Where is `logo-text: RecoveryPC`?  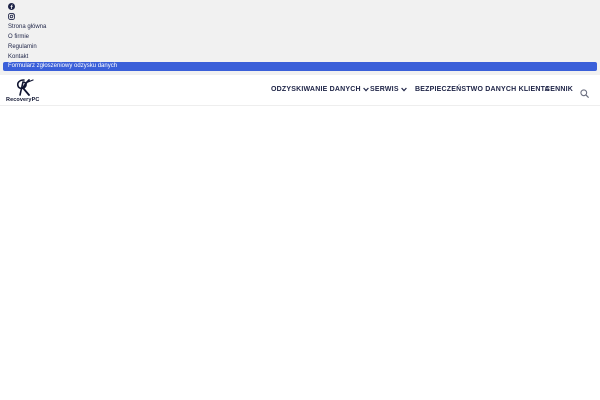
logo-text: RecoveryPC is located at coordinates (23, 100).